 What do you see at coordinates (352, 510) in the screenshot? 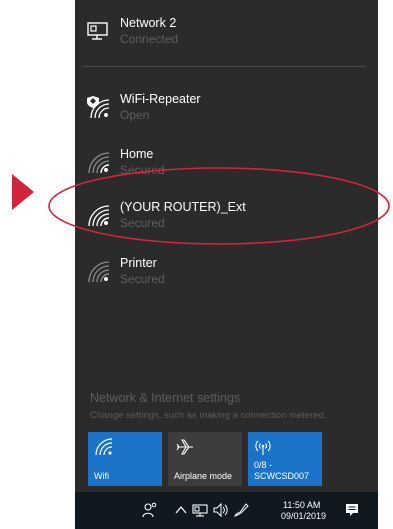
I see `notifications-icon` at bounding box center [352, 510].